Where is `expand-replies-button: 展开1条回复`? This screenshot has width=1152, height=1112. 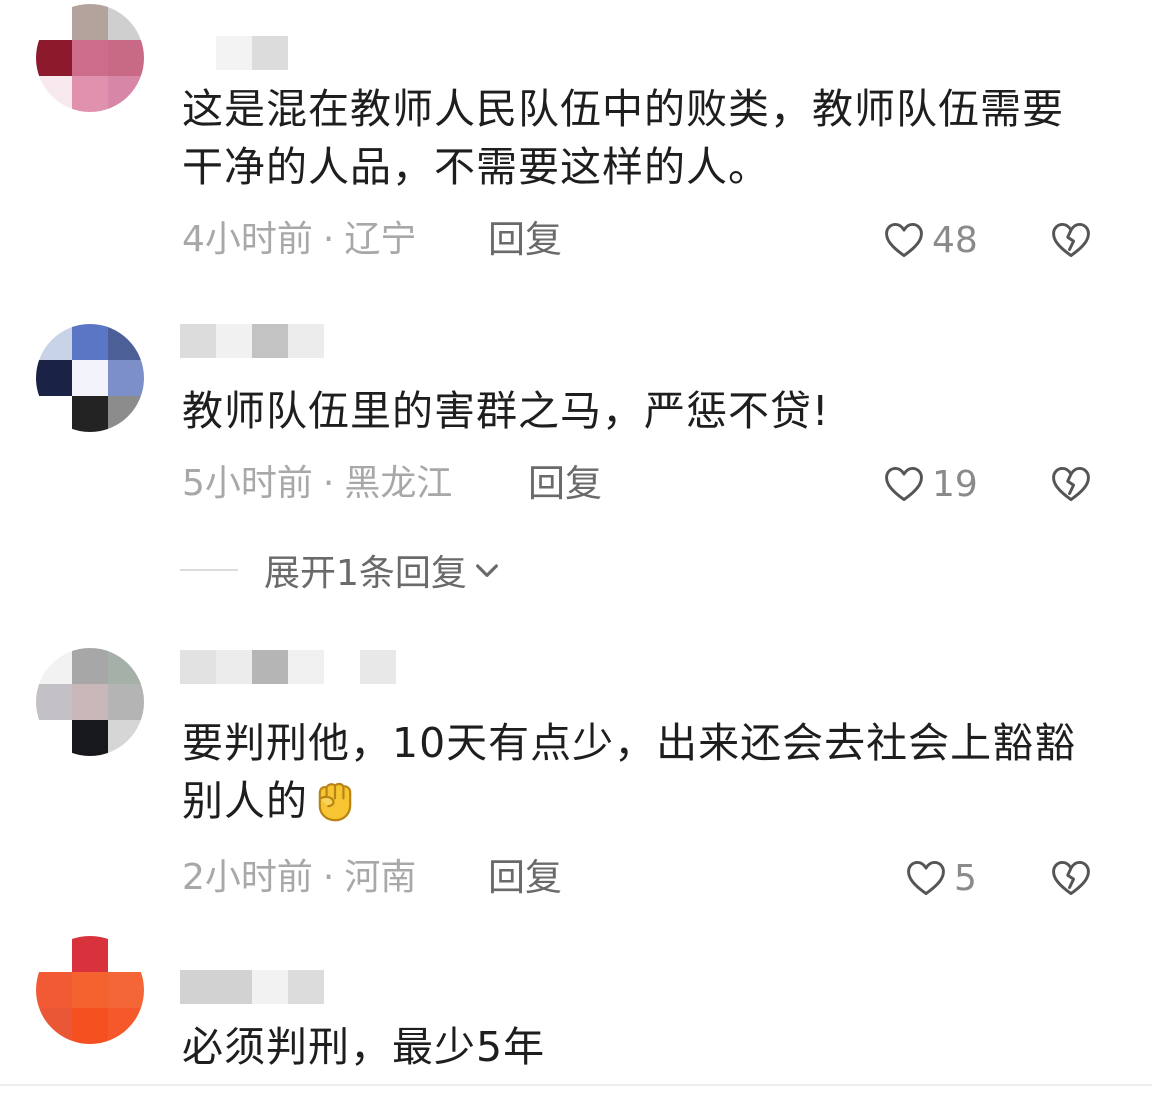 expand-replies-button: 展开1条回复 is located at coordinates (341, 571).